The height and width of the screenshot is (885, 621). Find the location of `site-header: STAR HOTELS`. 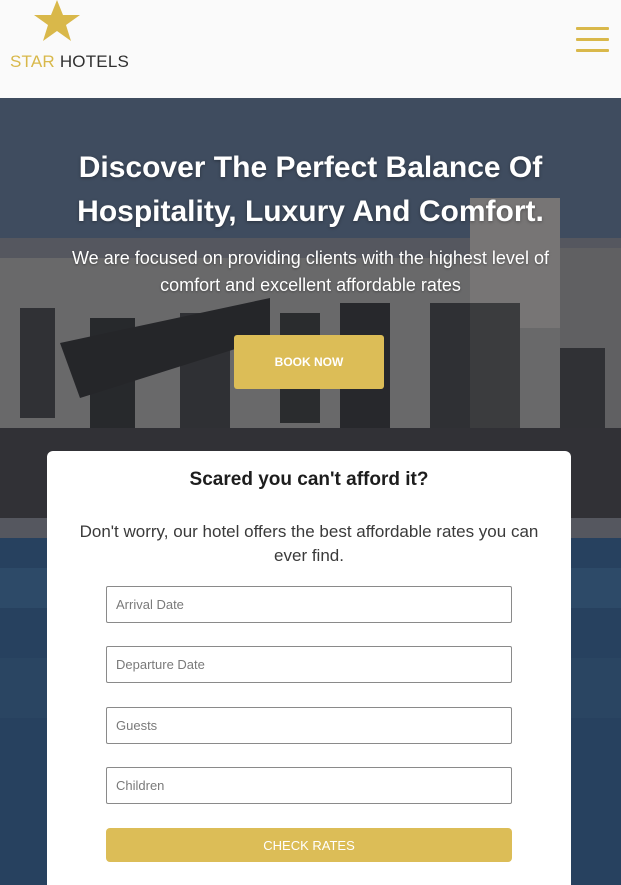

site-header: STAR HOTELS is located at coordinates (310, 49).